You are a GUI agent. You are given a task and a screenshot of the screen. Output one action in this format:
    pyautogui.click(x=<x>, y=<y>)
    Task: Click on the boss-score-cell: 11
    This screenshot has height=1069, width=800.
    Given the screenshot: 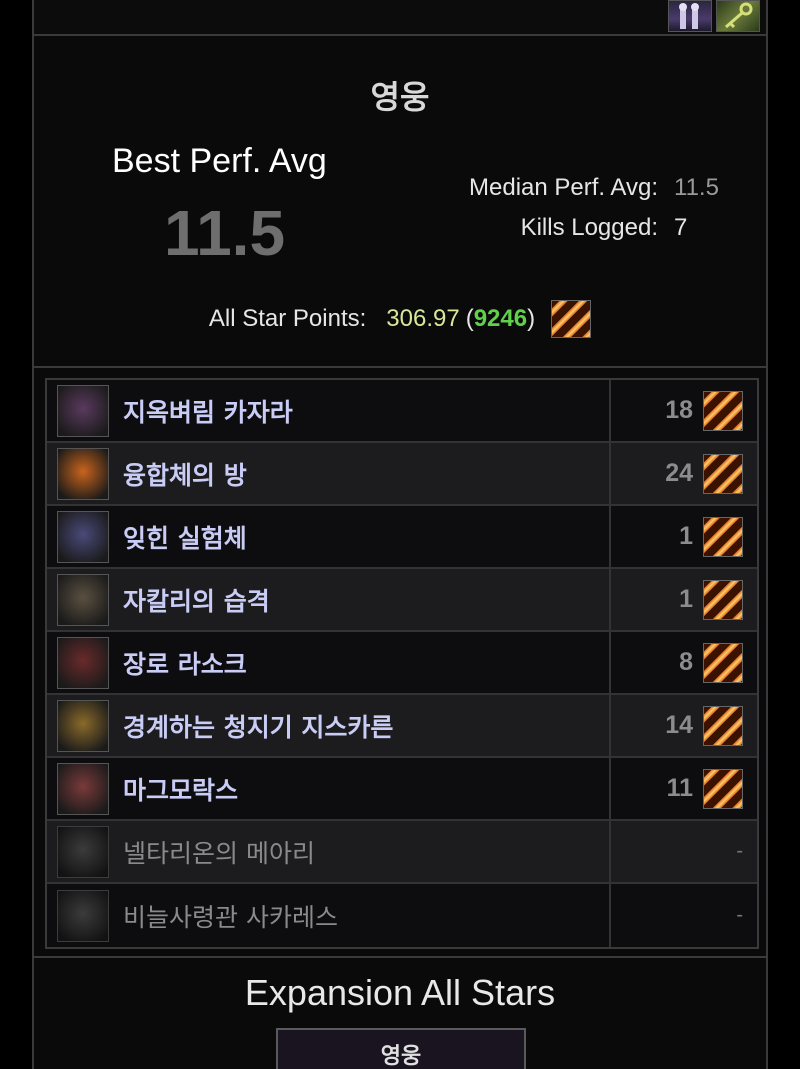 What is the action you would take?
    pyautogui.click(x=684, y=788)
    